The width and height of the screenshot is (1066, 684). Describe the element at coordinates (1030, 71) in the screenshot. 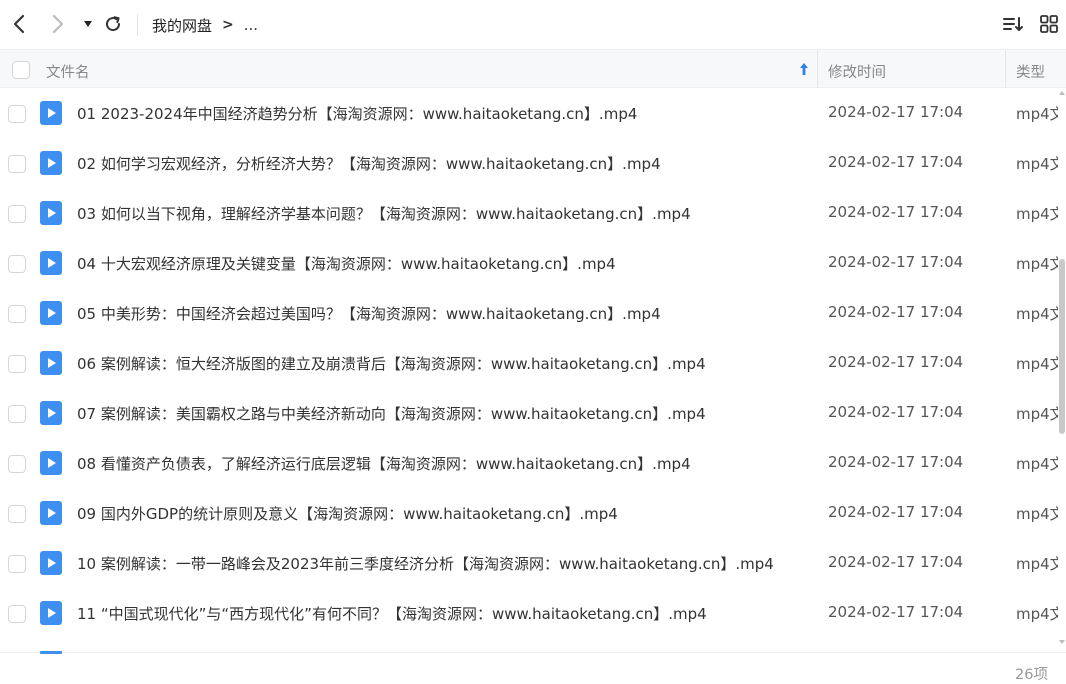

I see `column-type-header: 类型` at that location.